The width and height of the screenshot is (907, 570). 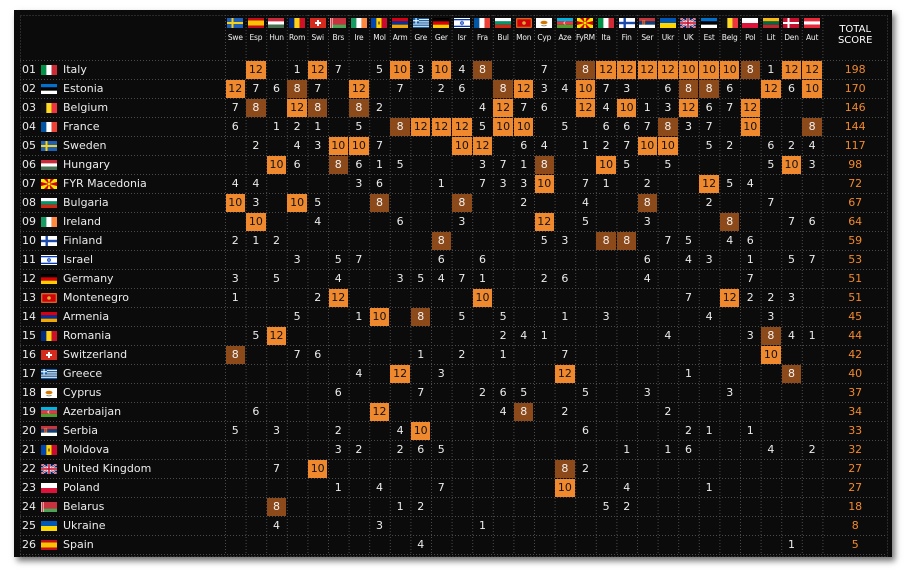 What do you see at coordinates (29, 392) in the screenshot?
I see `rank: 18` at bounding box center [29, 392].